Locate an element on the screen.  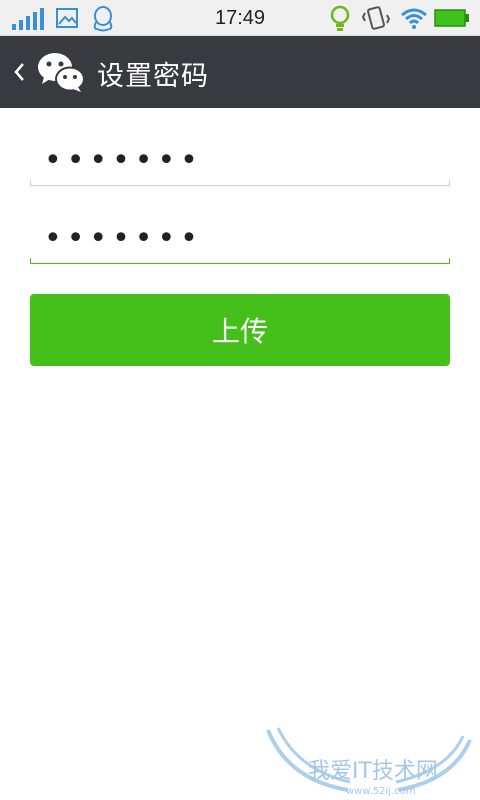
status-bar: 17:49 is located at coordinates (240, 18).